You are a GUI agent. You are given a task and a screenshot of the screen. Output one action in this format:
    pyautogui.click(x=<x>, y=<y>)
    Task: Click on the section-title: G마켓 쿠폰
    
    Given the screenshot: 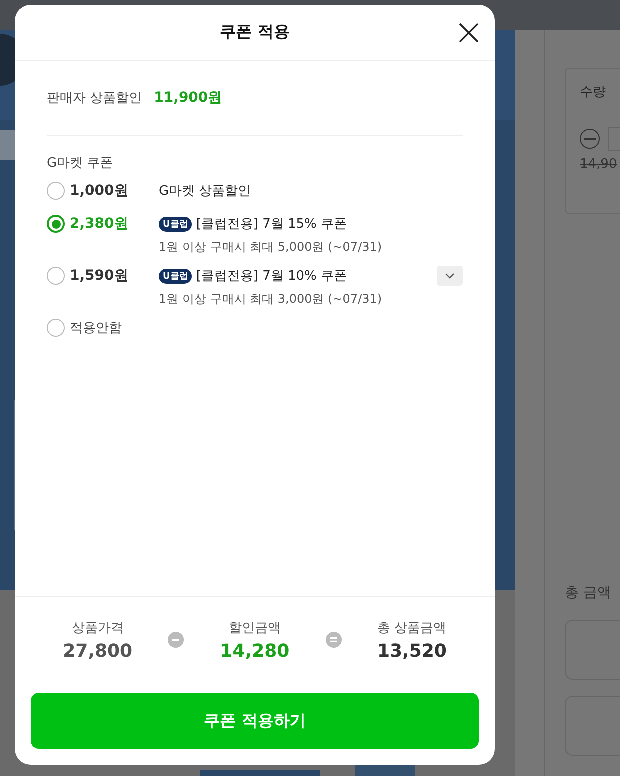 What is the action you would take?
    pyautogui.click(x=80, y=163)
    